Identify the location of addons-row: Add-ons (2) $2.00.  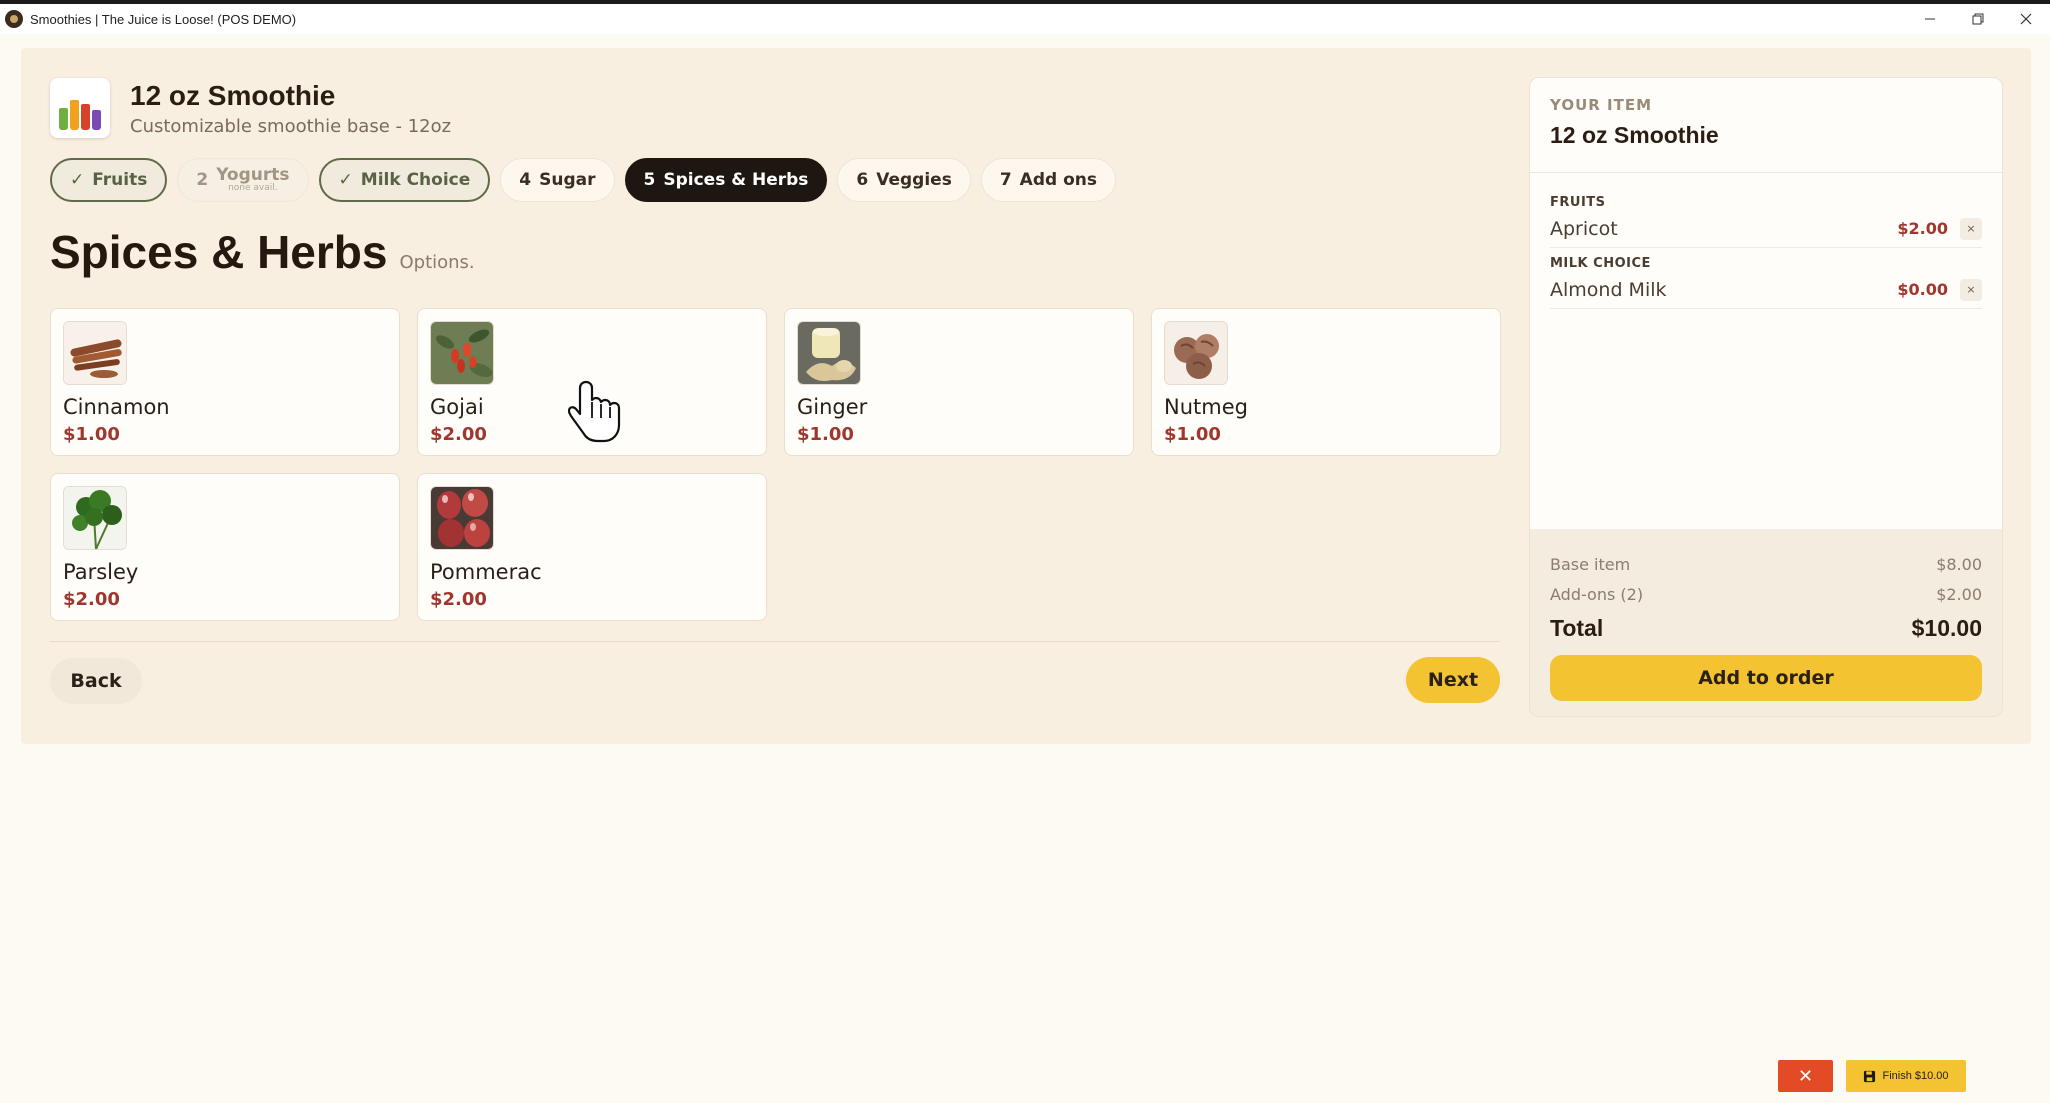
(1766, 594).